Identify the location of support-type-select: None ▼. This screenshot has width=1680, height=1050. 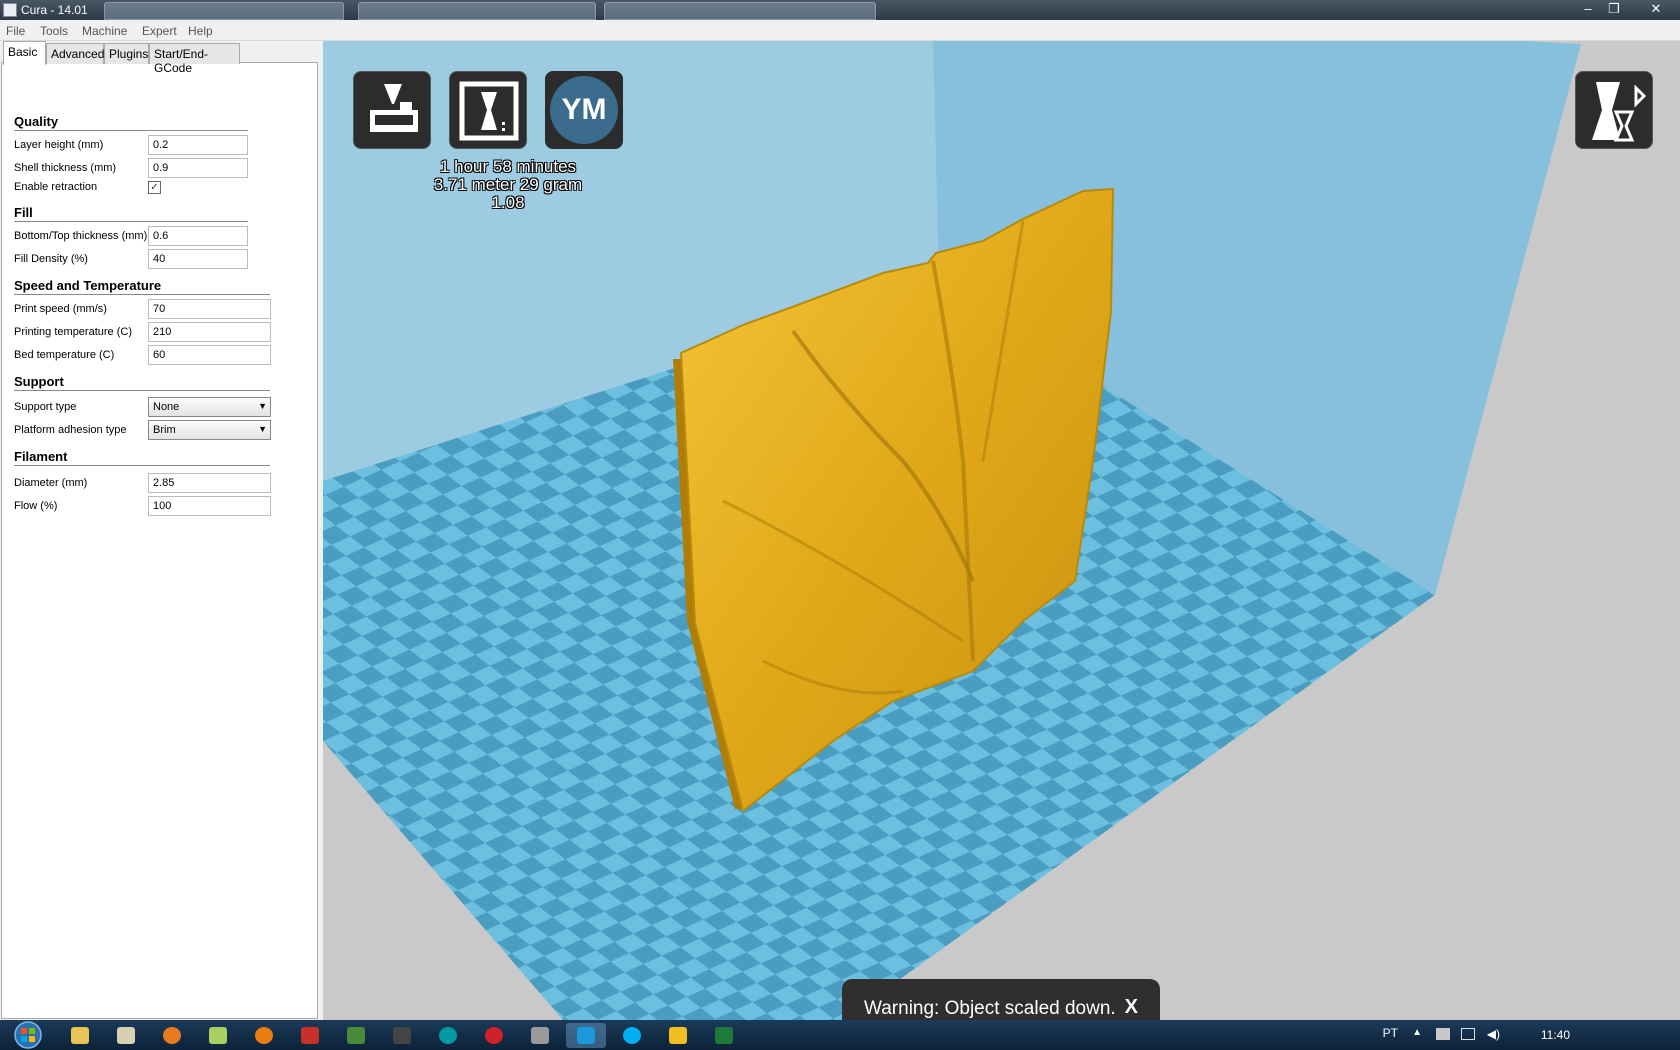
(209, 407).